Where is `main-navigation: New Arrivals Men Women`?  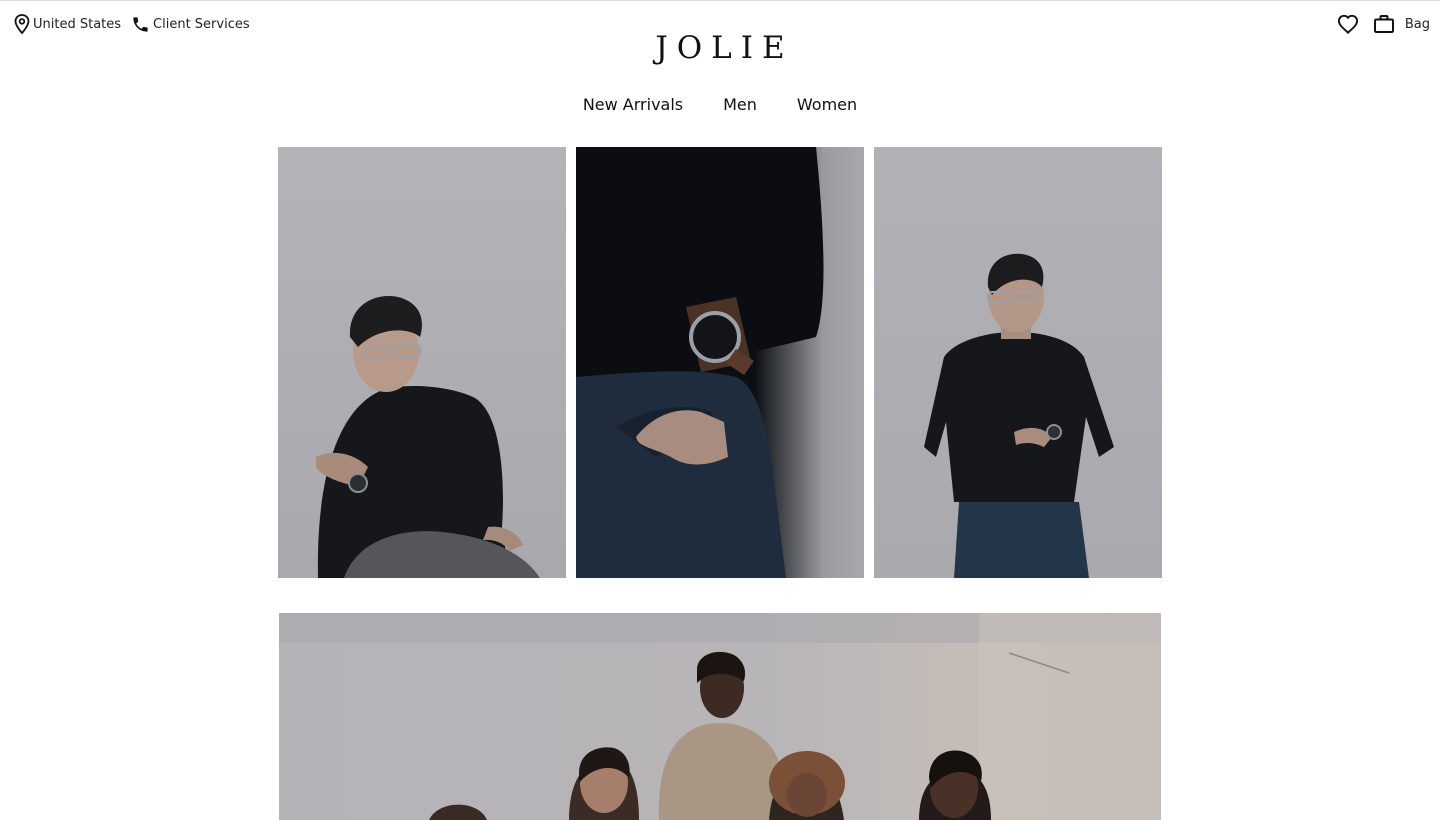 main-navigation: New Arrivals Men Women is located at coordinates (720, 106).